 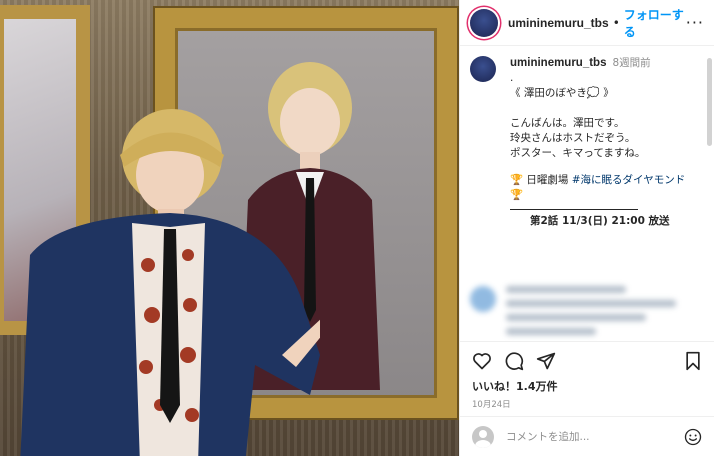 What do you see at coordinates (587, 375) in the screenshot?
I see `action-bar: いいね！1.4万件 10月24日` at bounding box center [587, 375].